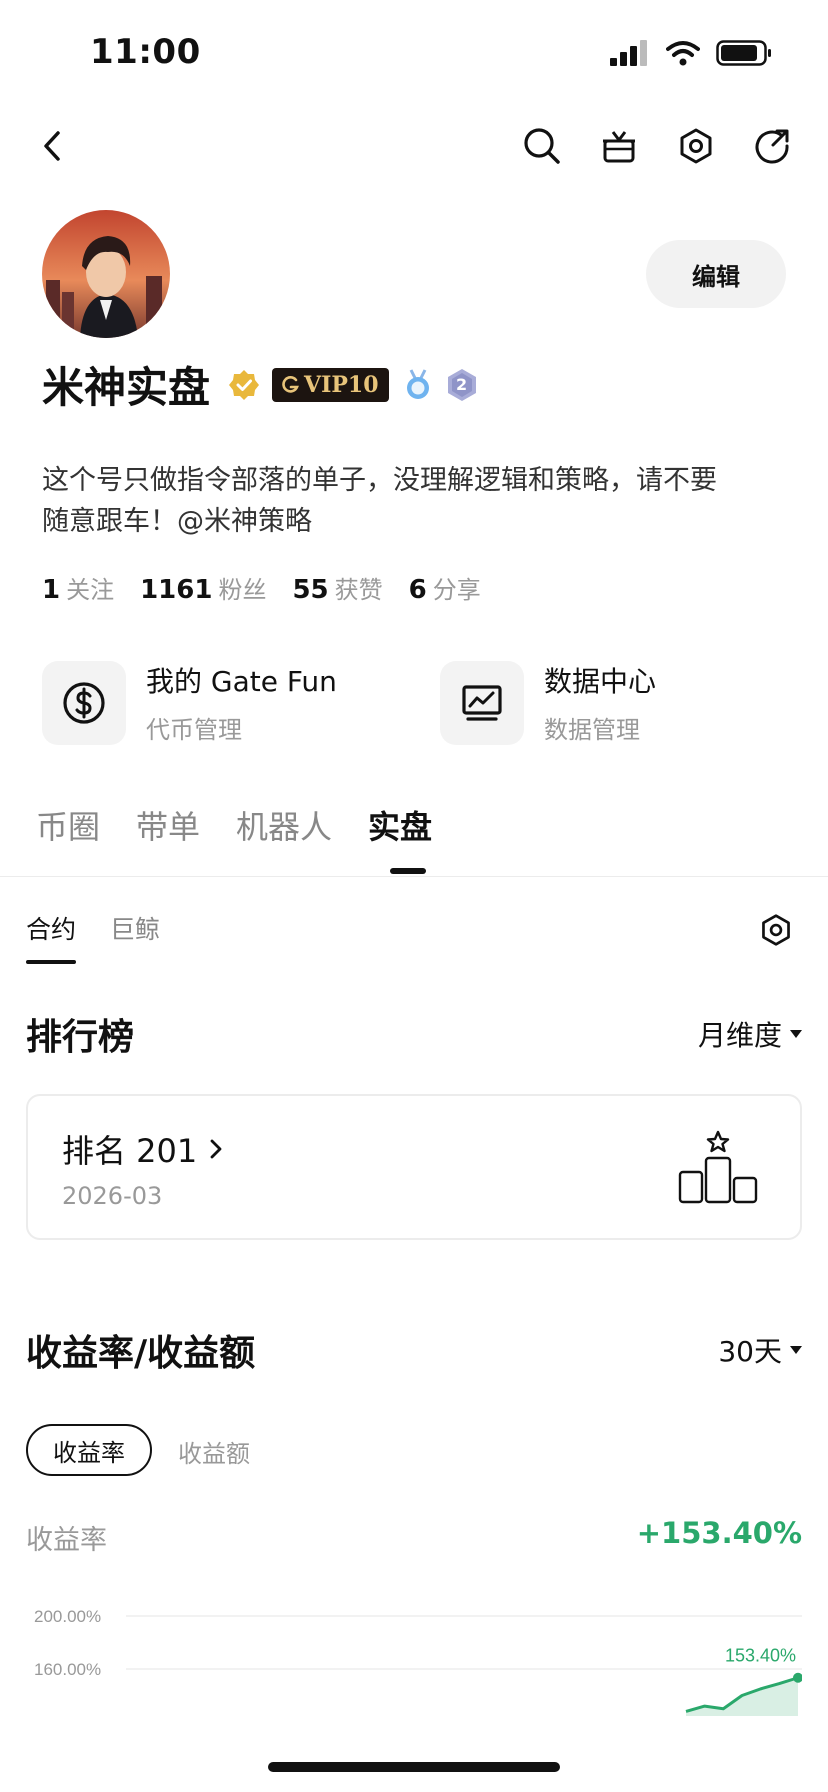  I want to click on profile-stats: 1 关注 1161 粉丝 55 获赞 6 分享, so click(261, 587).